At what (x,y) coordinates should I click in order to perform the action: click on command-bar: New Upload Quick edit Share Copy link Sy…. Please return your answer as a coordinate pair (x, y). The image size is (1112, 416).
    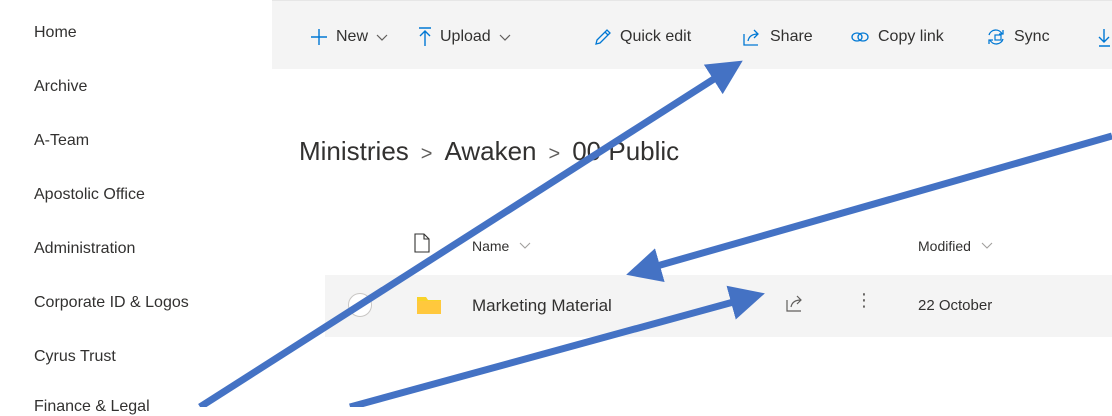
    Looking at the image, I should click on (692, 34).